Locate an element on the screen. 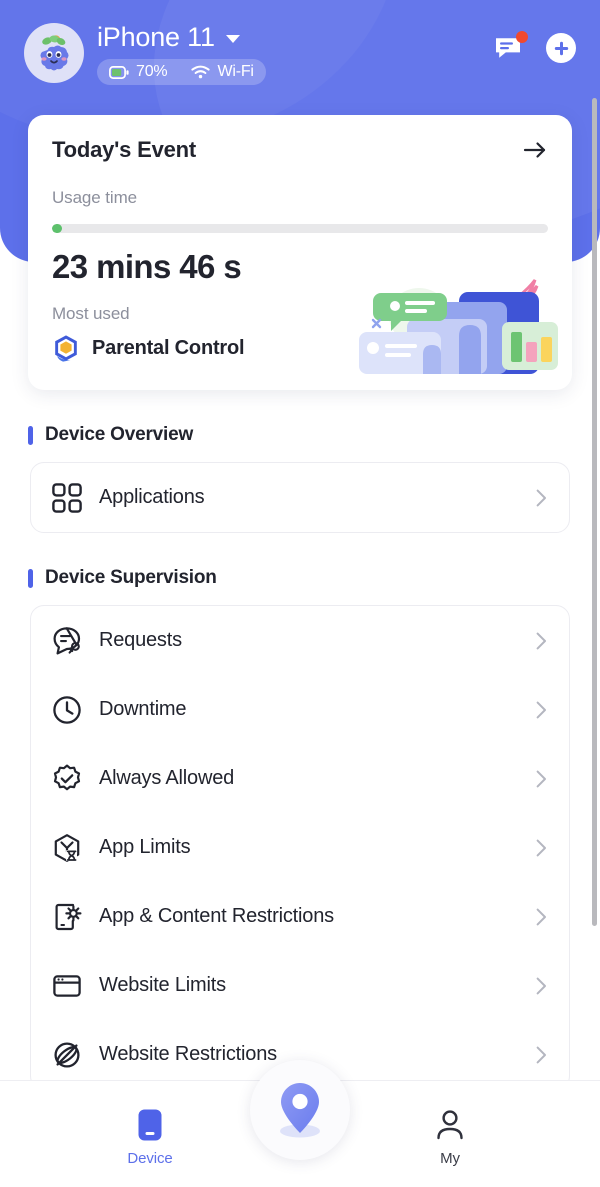  usage-progress-bar is located at coordinates (300, 228).